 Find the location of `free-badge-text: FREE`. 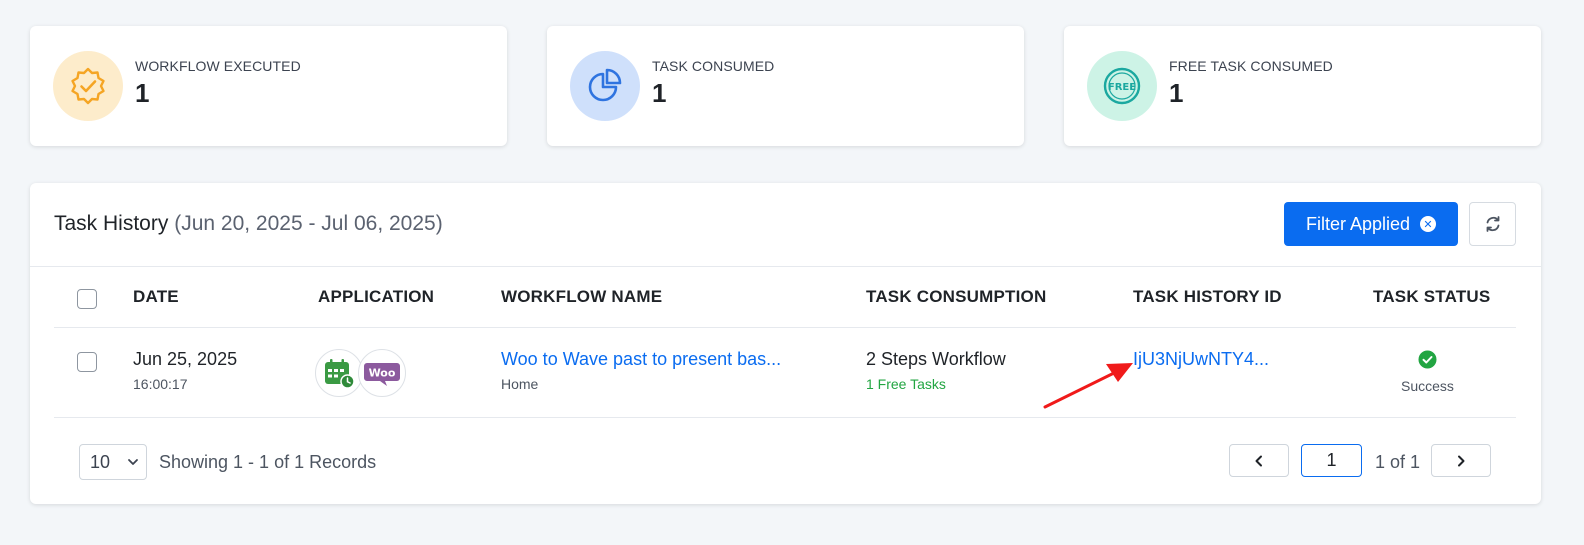

free-badge-text: FREE is located at coordinates (1122, 87).